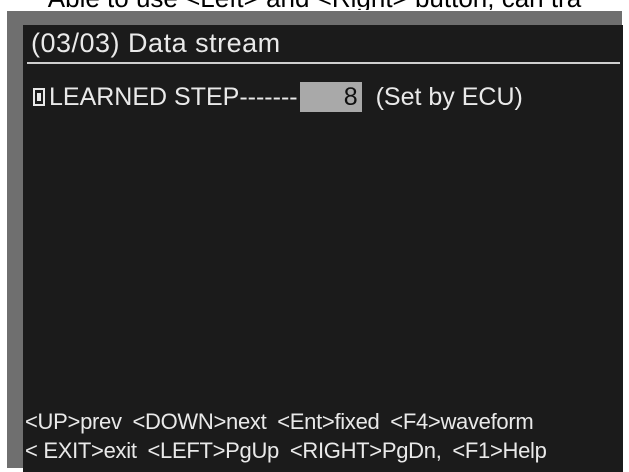  Describe the element at coordinates (156, 43) in the screenshot. I see `screen-title: (03/03) Data stream` at that location.